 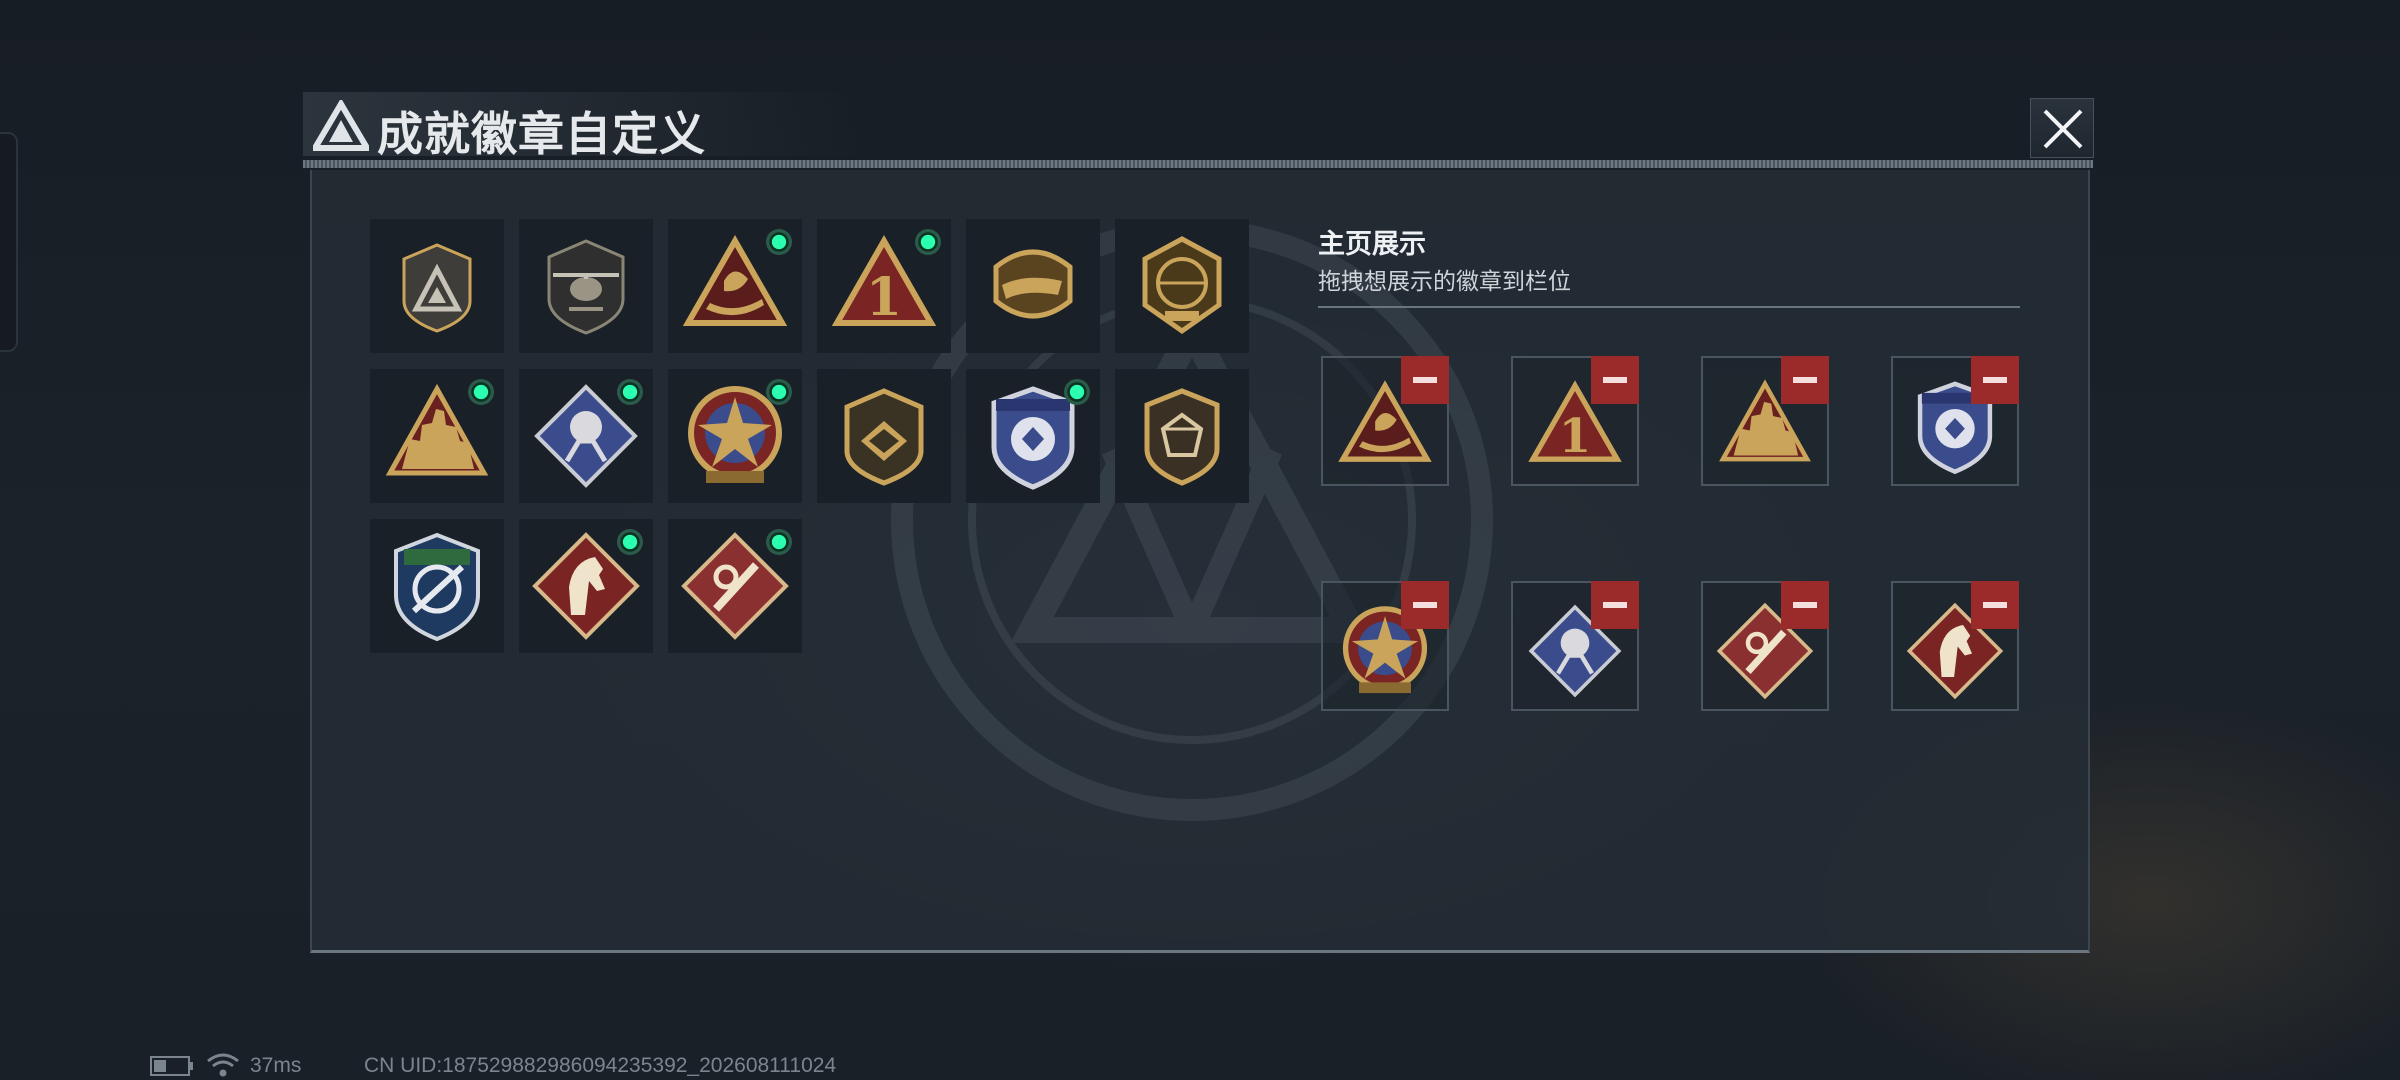 I want to click on badge-number-one-badge: 1, so click(x=884, y=286).